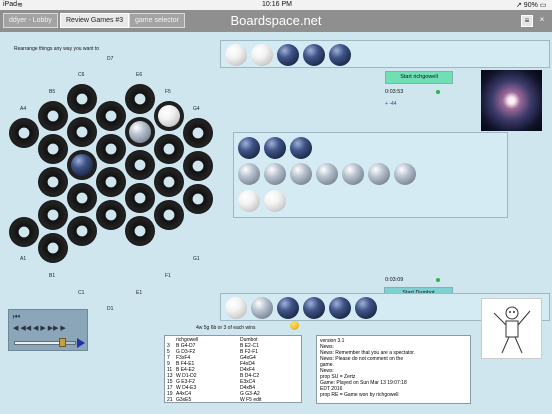  Describe the element at coordinates (294, 325) in the screenshot. I see `status-icon` at that location.